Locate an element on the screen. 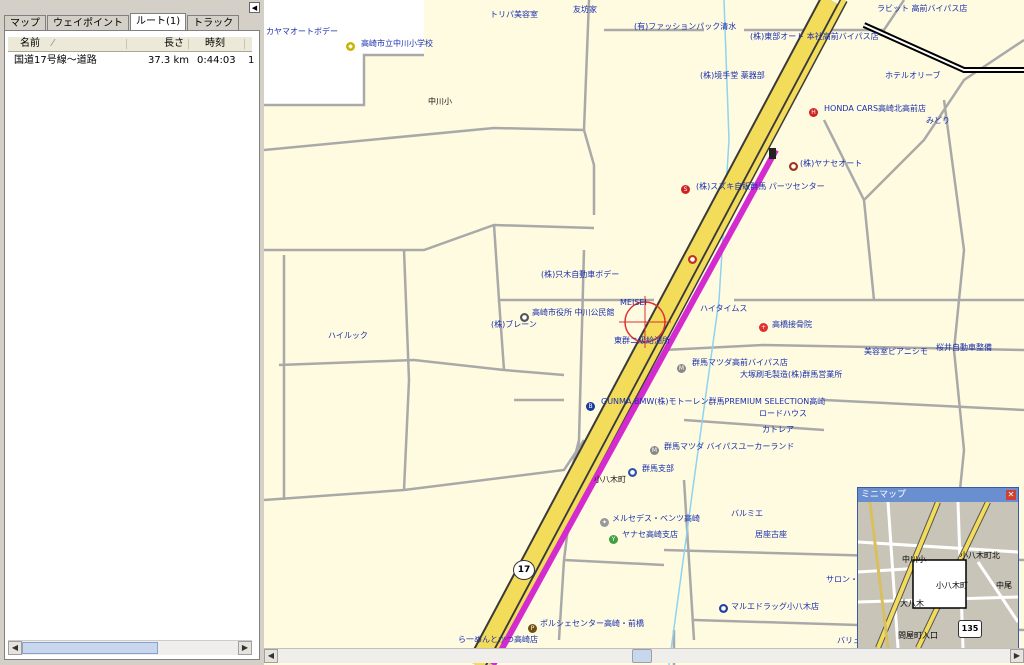 The height and width of the screenshot is (665, 1024). map-label: 東群ニ級給油所 is located at coordinates (642, 341).